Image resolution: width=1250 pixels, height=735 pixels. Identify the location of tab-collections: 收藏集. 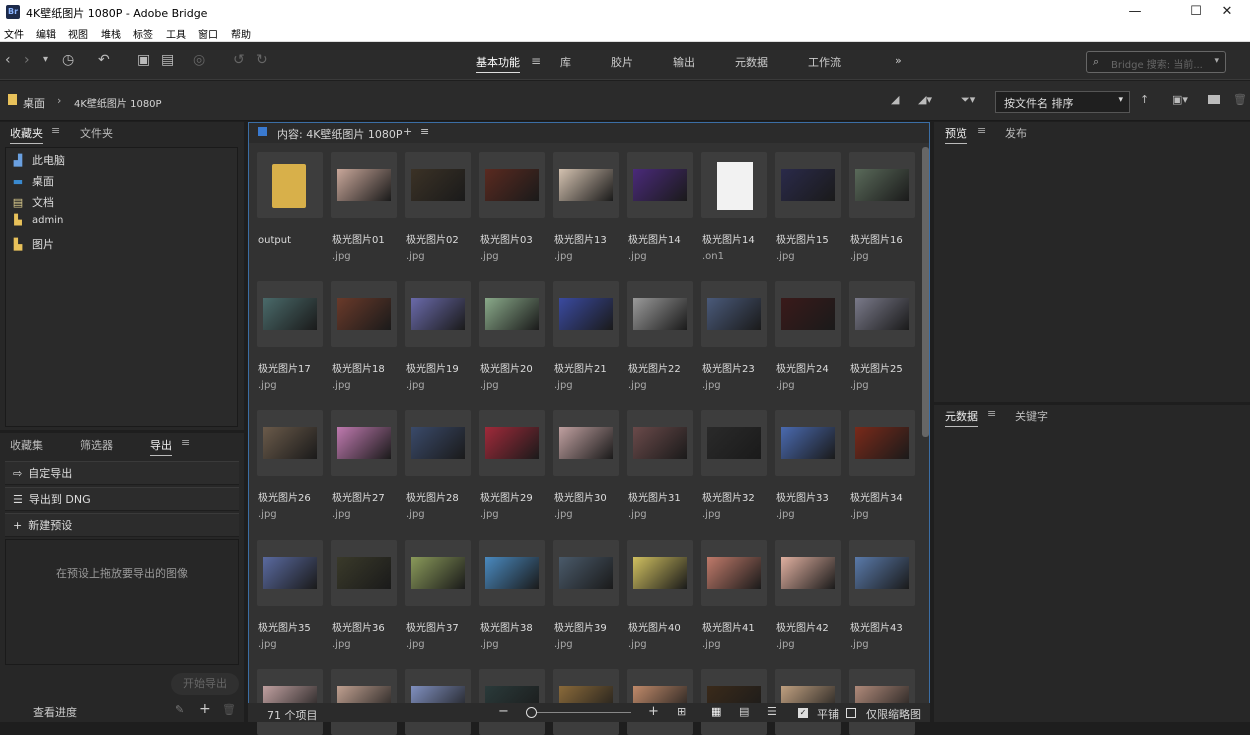
(26, 445).